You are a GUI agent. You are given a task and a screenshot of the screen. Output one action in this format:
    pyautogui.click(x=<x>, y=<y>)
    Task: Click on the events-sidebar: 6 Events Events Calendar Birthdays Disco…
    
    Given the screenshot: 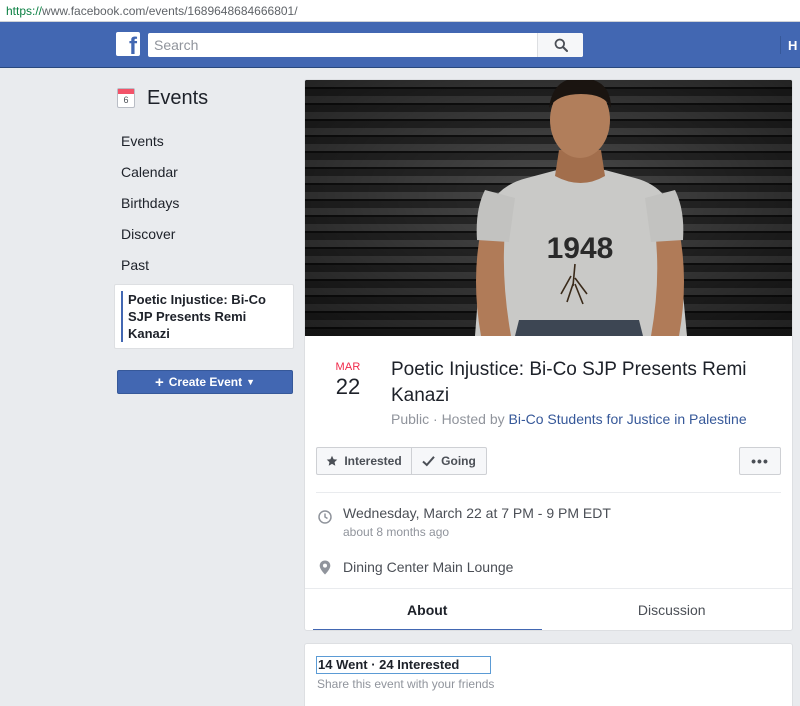 What is the action you would take?
    pyautogui.click(x=204, y=239)
    